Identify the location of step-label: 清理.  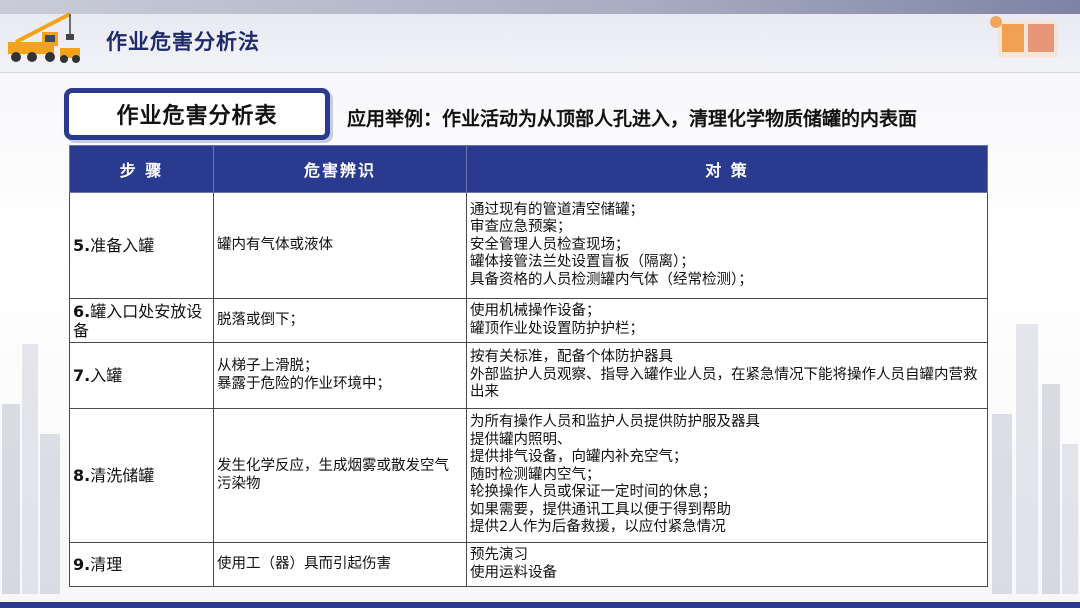
(106, 564).